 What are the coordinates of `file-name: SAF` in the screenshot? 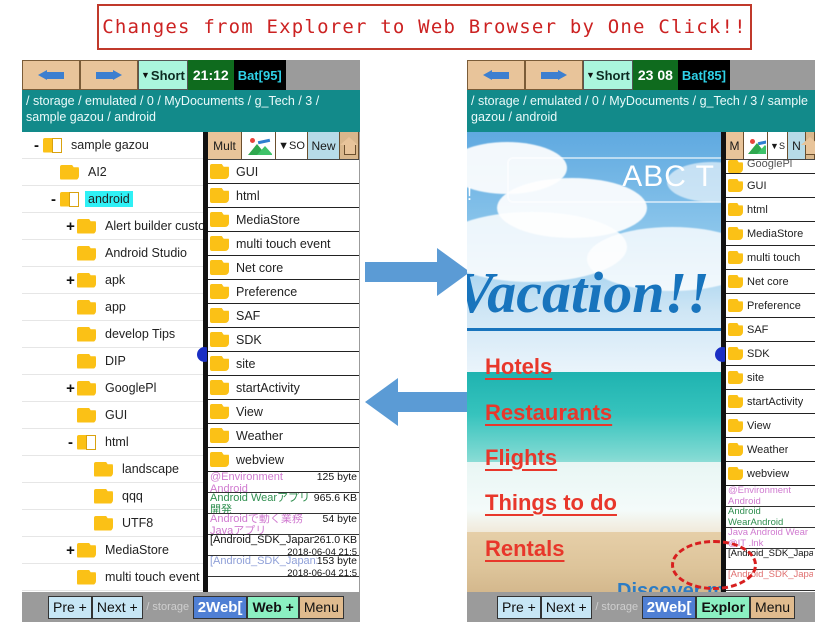 It's located at (248, 315).